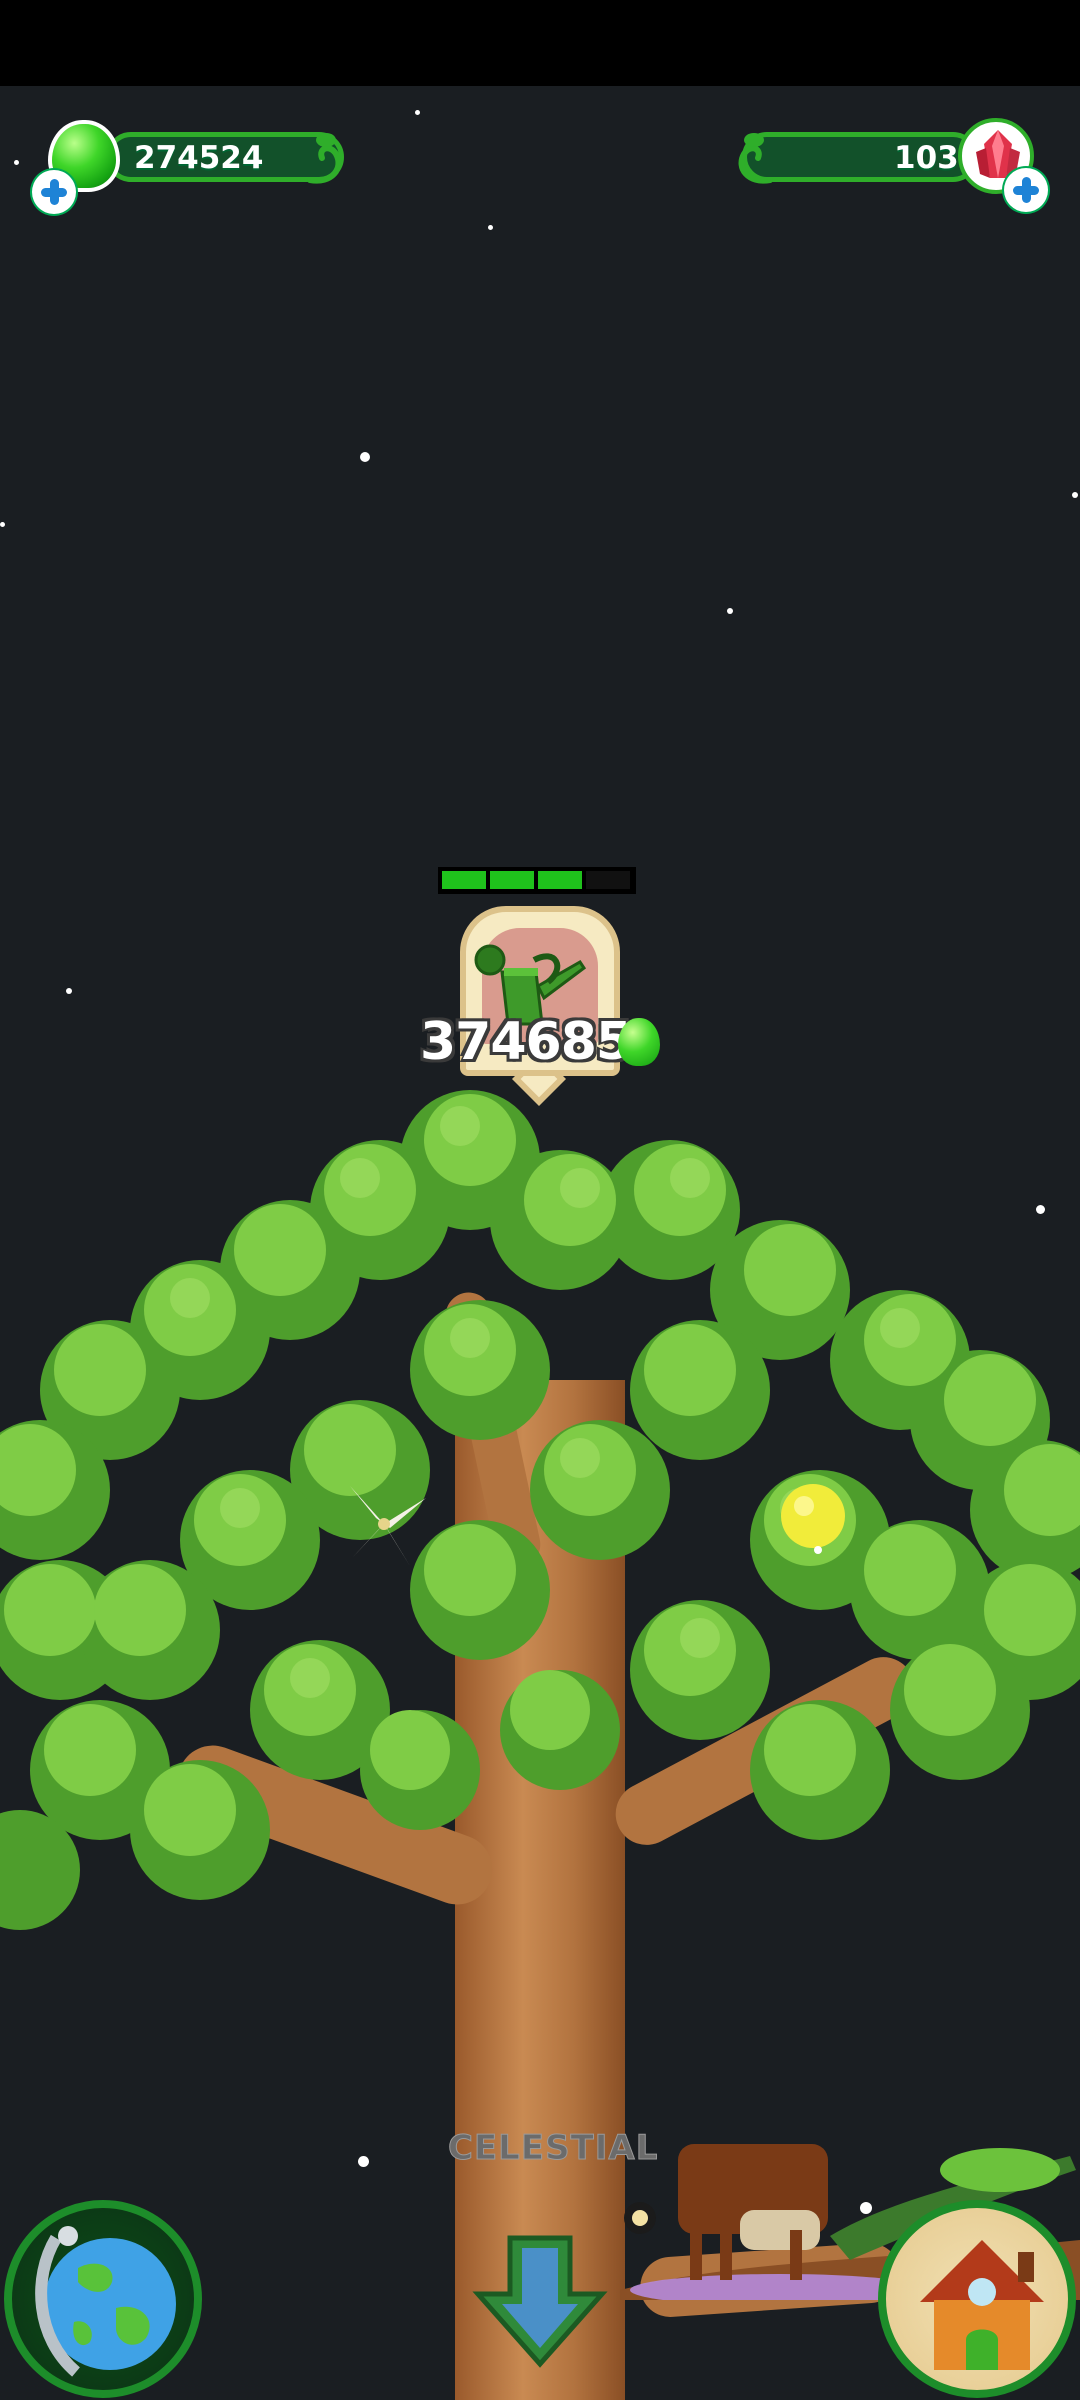 Image resolution: width=1080 pixels, height=2400 pixels. I want to click on green-gem-icon, so click(639, 1042).